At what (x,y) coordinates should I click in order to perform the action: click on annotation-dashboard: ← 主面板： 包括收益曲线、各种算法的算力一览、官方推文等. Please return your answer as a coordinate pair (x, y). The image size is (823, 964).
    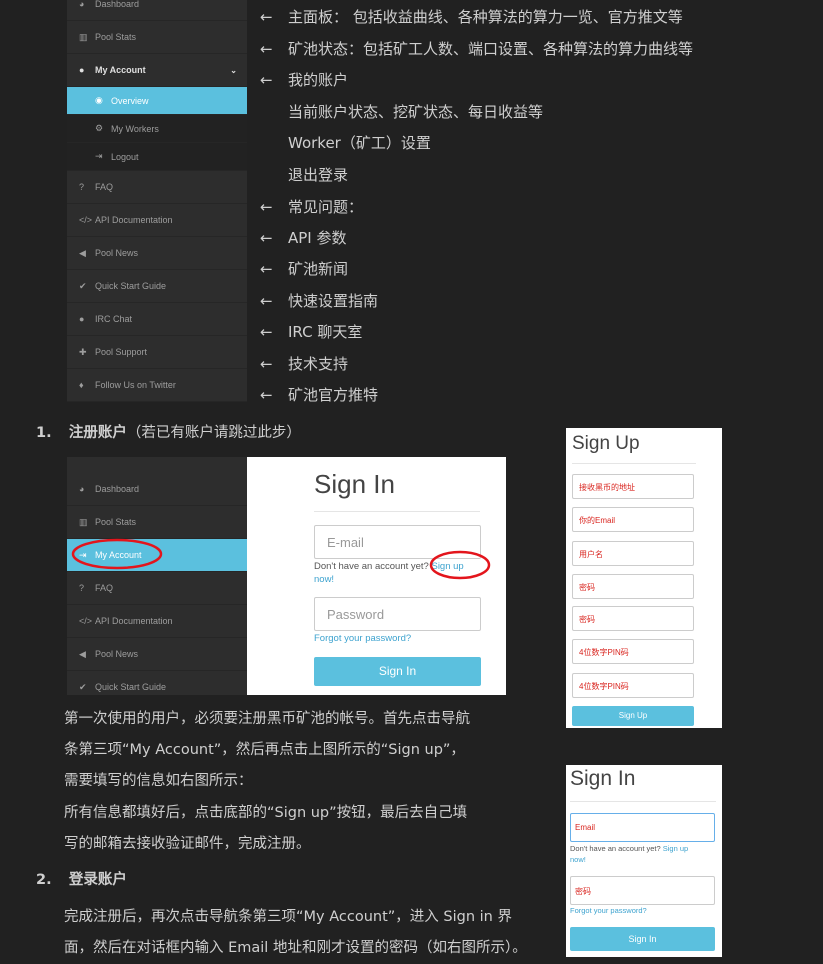
    Looking at the image, I should click on (471, 17).